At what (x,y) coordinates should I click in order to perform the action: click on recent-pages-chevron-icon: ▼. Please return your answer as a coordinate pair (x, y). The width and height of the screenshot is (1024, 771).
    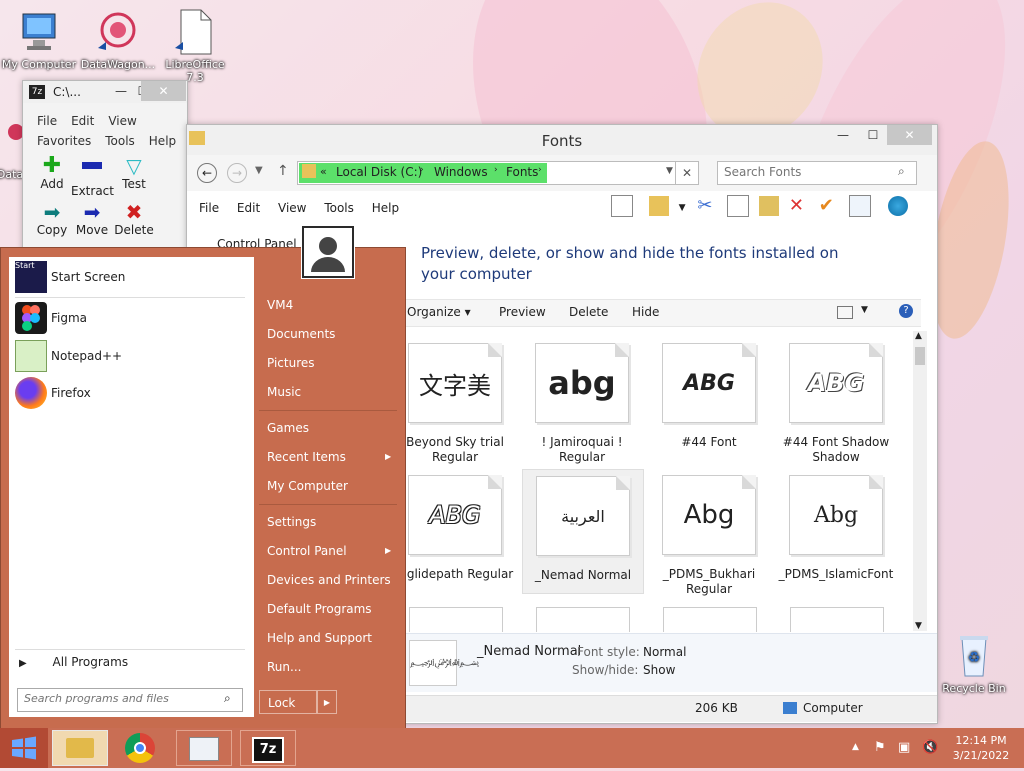
    Looking at the image, I should click on (259, 170).